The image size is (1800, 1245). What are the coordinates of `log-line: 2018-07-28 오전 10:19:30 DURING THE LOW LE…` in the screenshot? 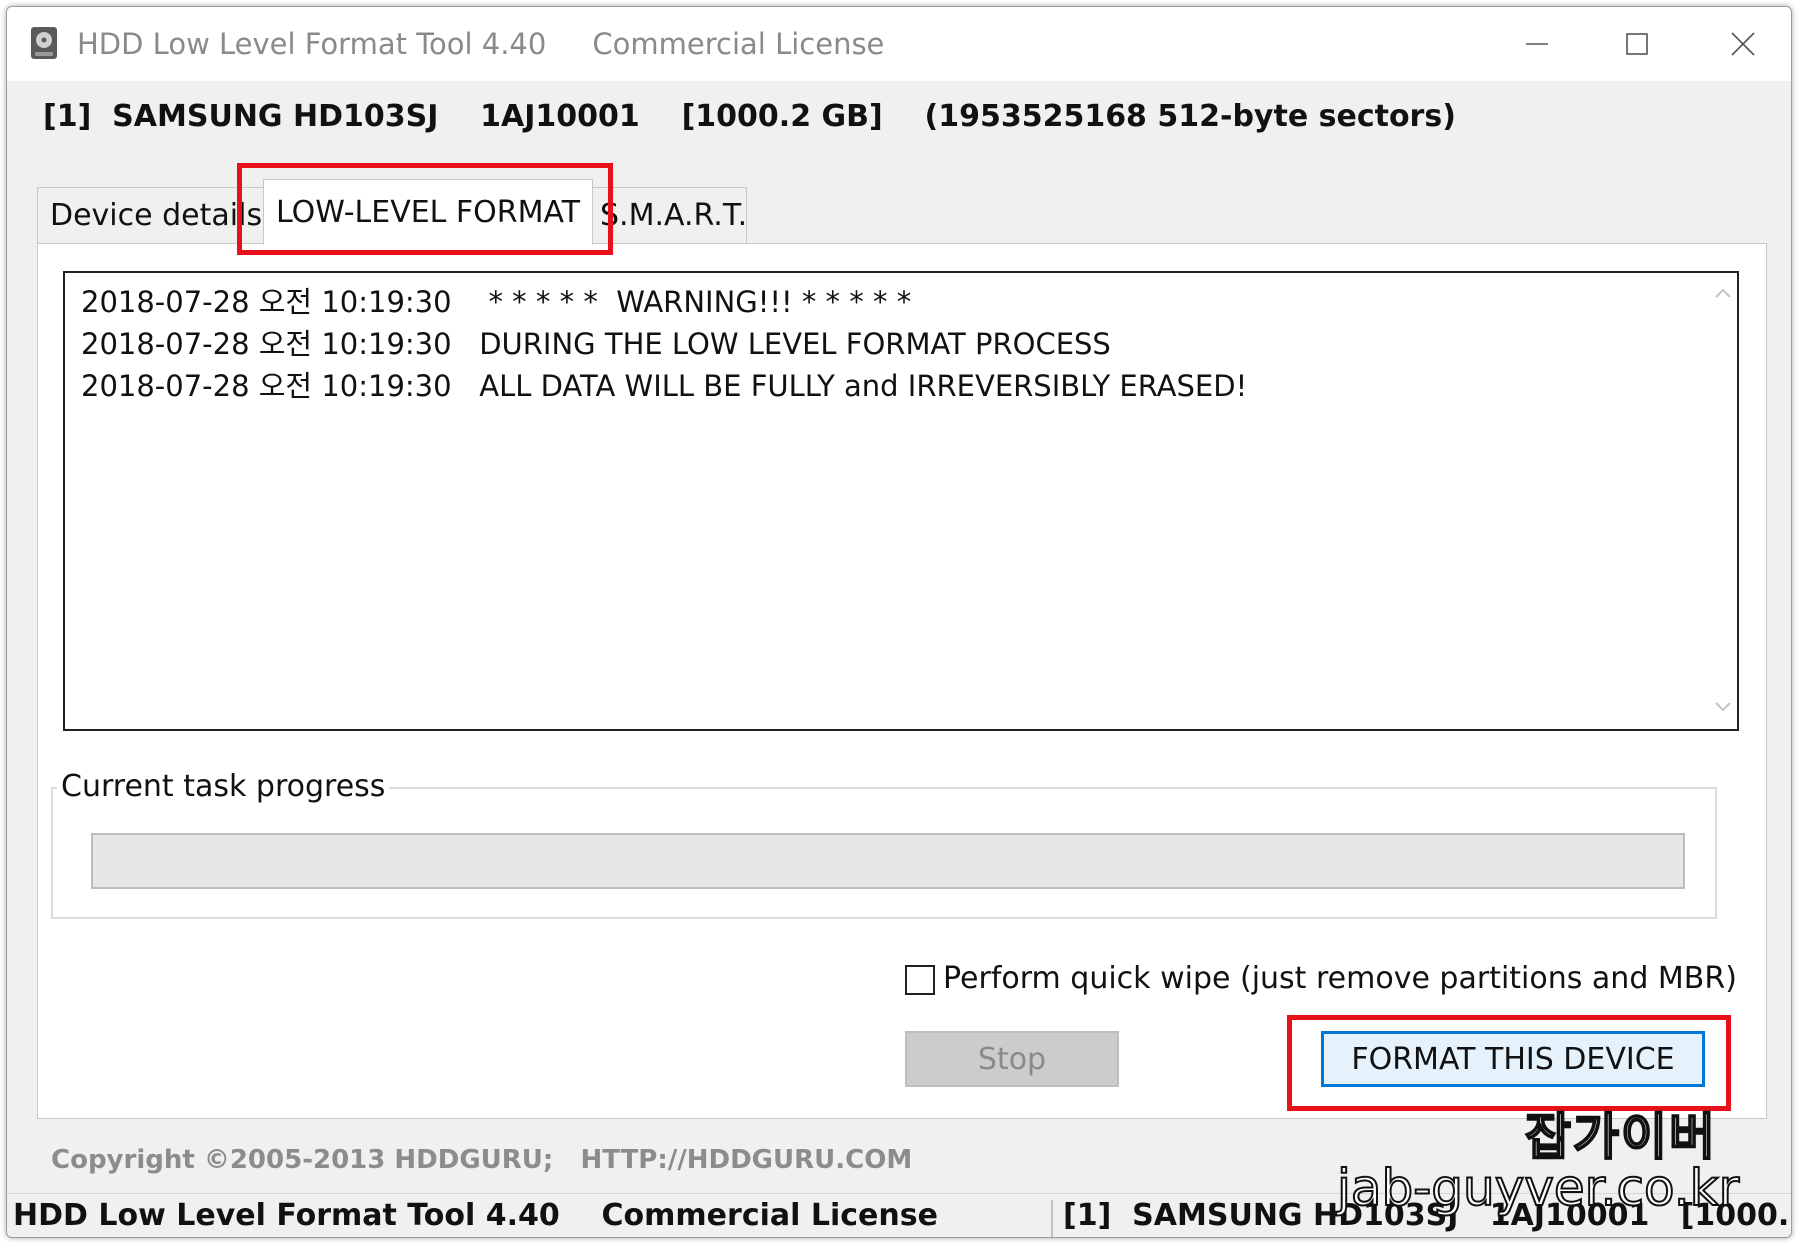 It's located at (596, 344).